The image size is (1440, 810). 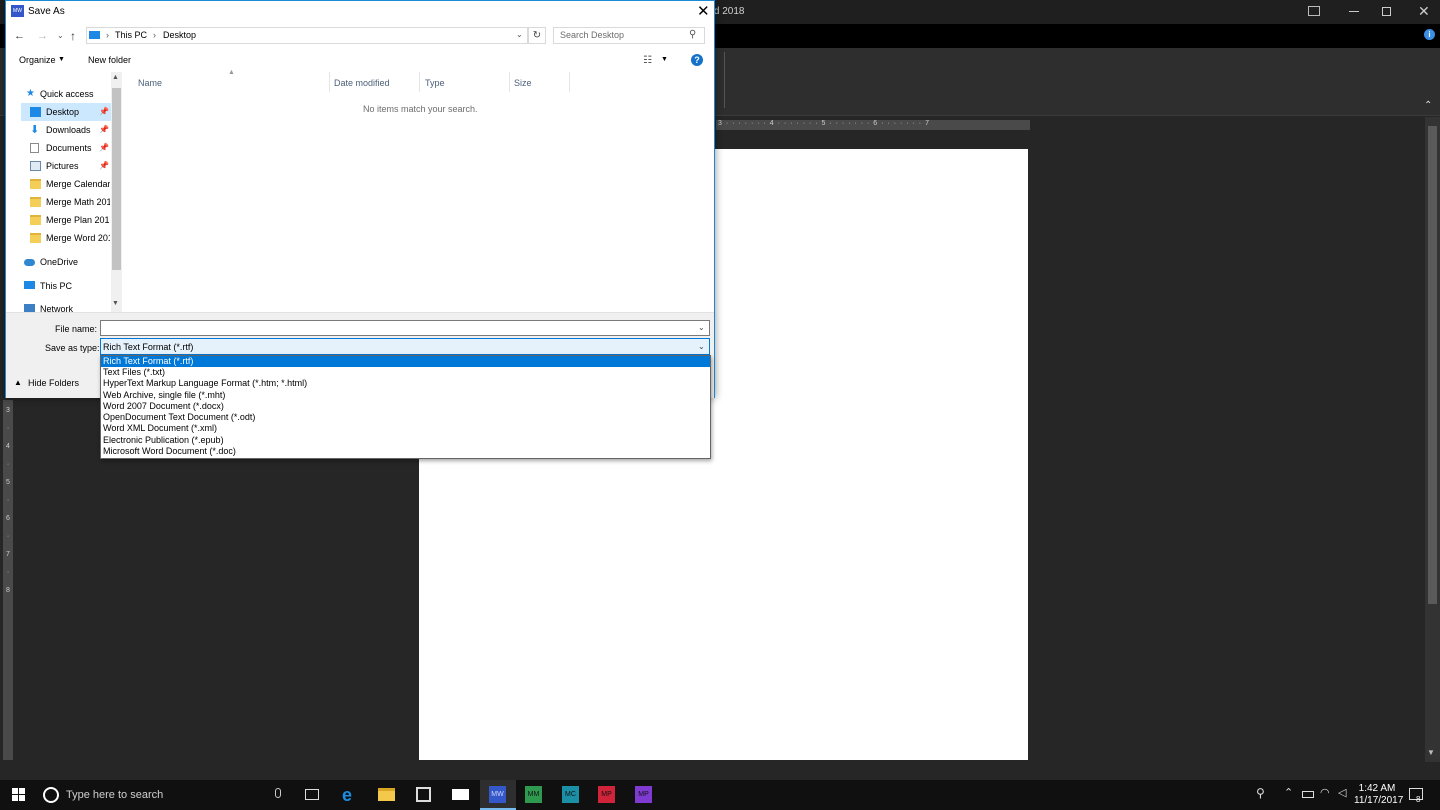 I want to click on star-icon: ★, so click(x=30, y=93).